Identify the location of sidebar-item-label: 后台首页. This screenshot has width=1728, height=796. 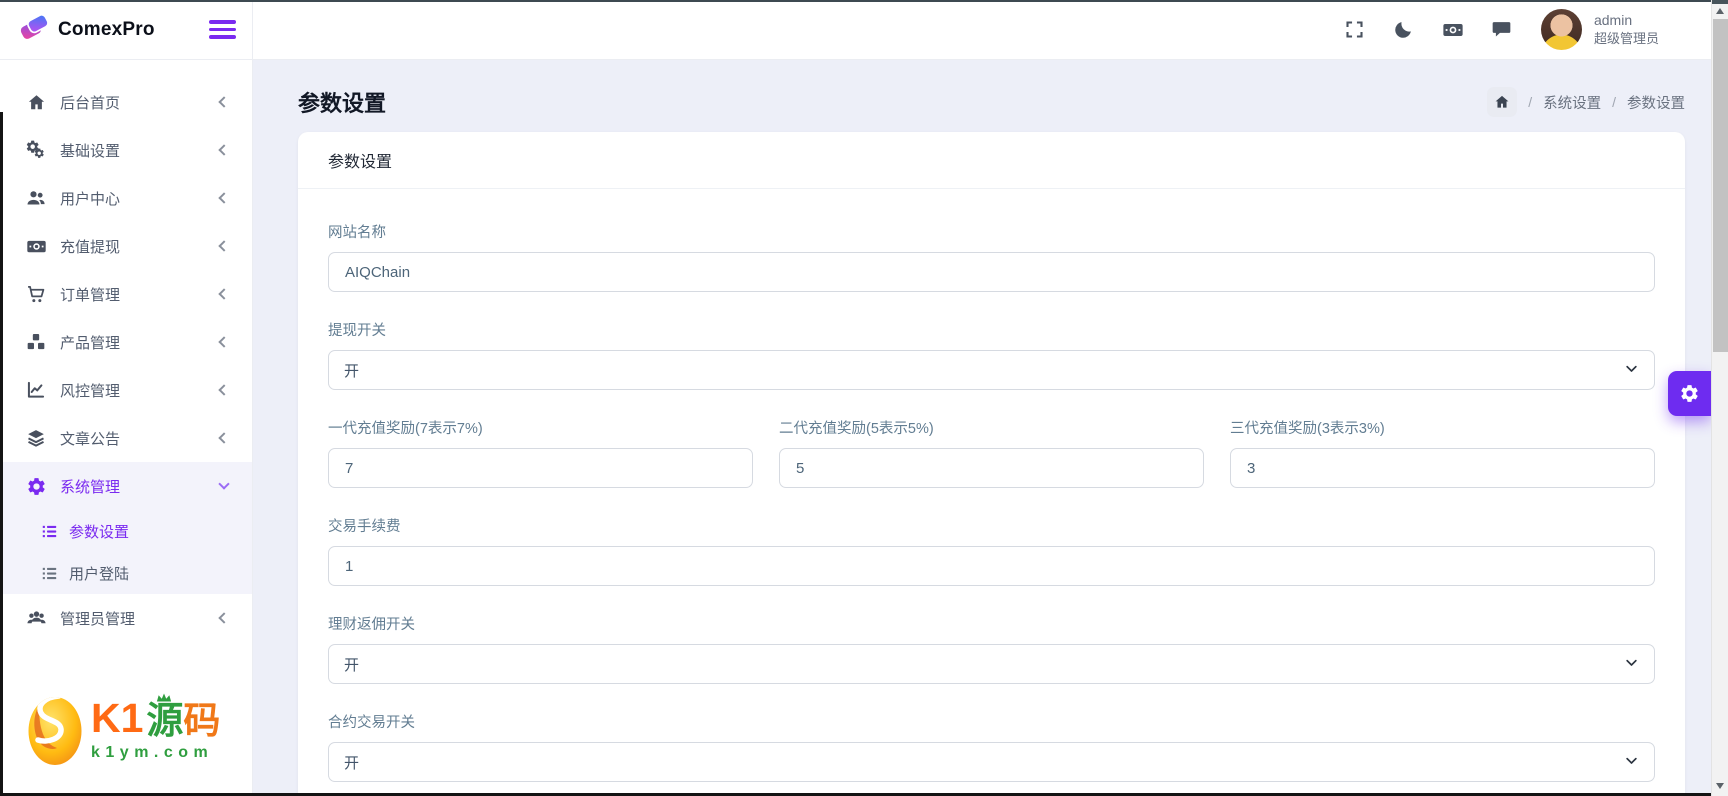
(90, 103).